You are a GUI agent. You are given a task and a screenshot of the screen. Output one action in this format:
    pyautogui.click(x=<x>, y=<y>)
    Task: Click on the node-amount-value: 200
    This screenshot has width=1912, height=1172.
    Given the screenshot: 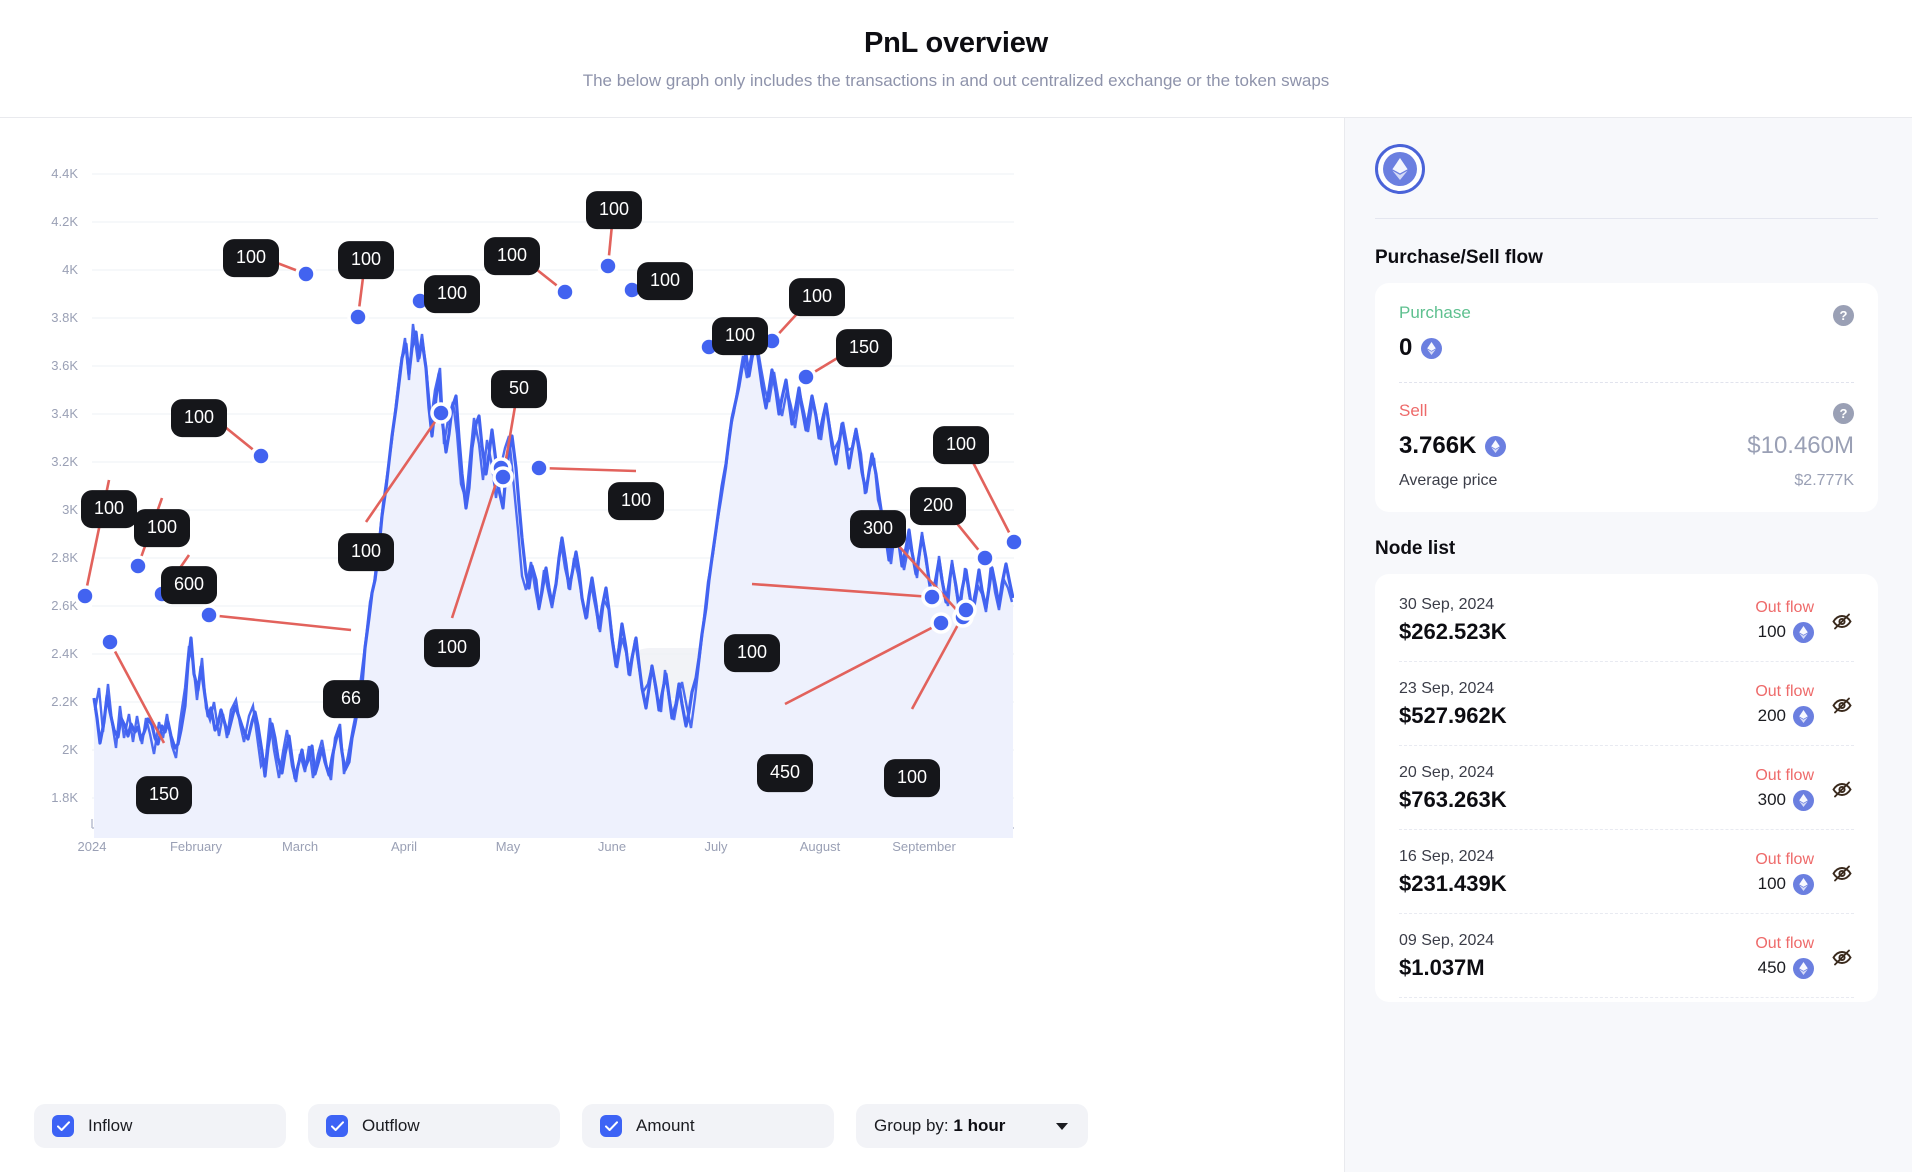 What is the action you would take?
    pyautogui.click(x=1771, y=715)
    